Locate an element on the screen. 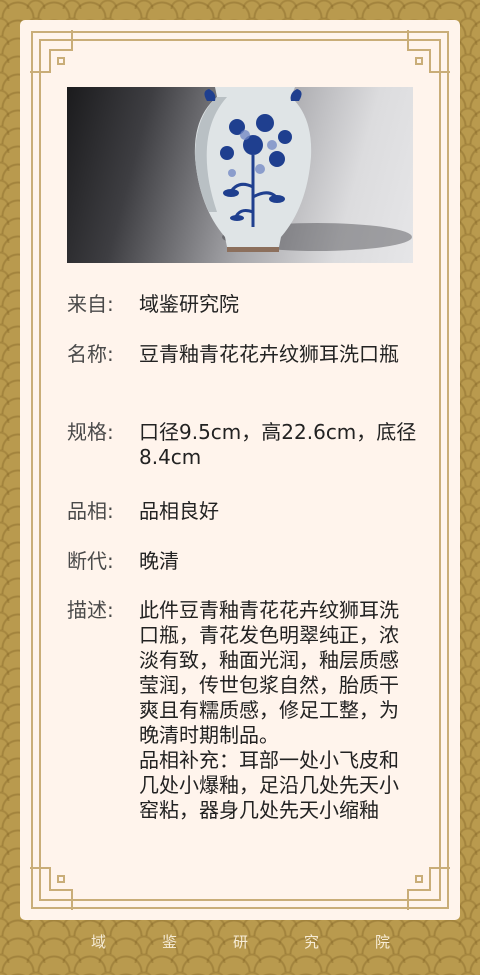 Image resolution: width=480 pixels, height=975 pixels. footer-char: 研 is located at coordinates (241, 942).